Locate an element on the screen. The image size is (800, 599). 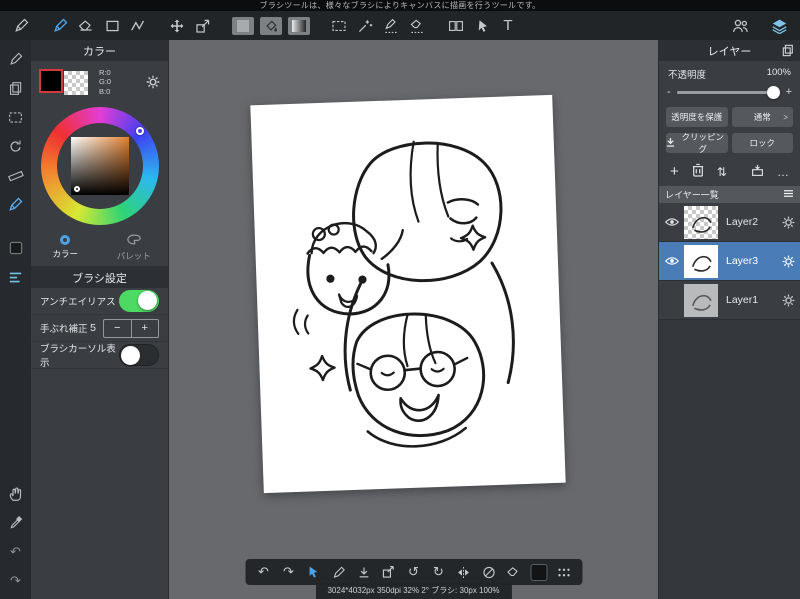
layer-row-layer3-selected: Layer3 is located at coordinates (729, 261).